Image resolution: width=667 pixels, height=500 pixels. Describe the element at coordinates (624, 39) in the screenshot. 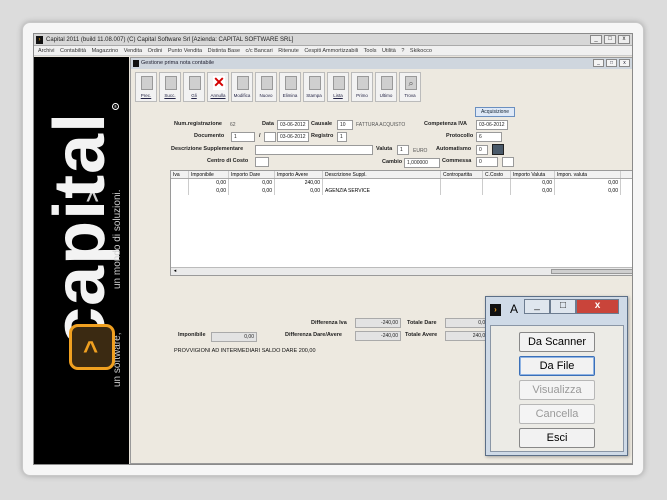

I see `close-button: x` at that location.